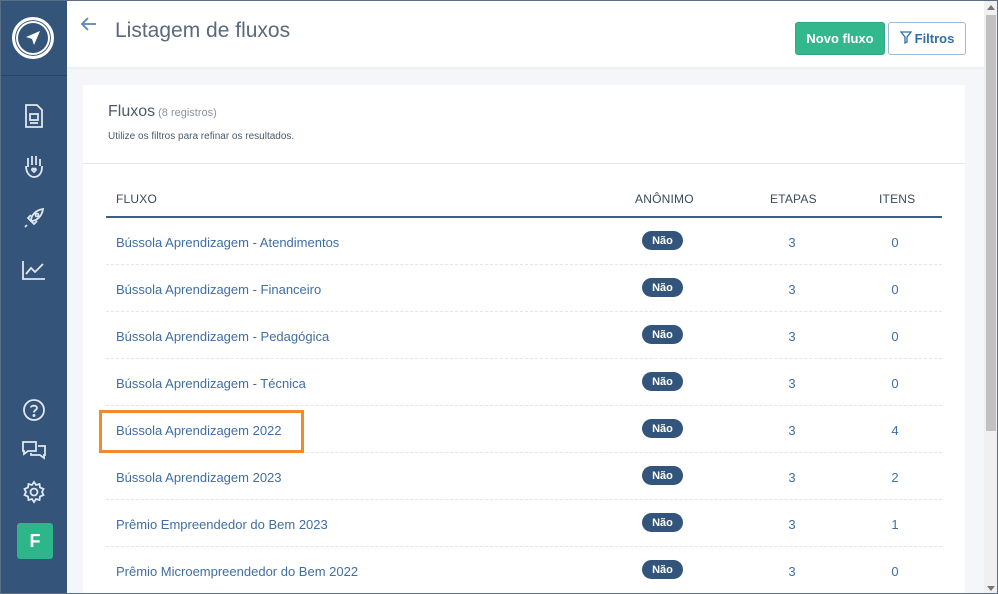  I want to click on scrollbar-thumb, so click(991, 223).